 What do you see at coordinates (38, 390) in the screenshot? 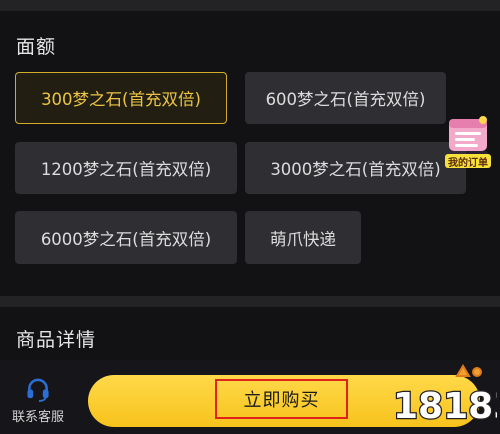
I see `headset-icon` at bounding box center [38, 390].